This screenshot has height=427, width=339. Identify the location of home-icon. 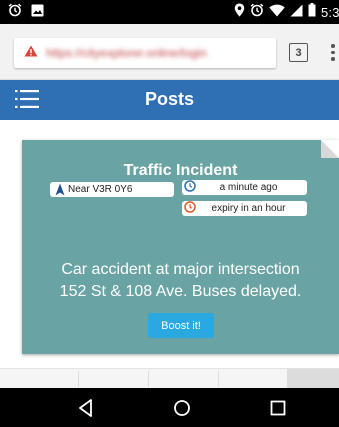
(182, 408).